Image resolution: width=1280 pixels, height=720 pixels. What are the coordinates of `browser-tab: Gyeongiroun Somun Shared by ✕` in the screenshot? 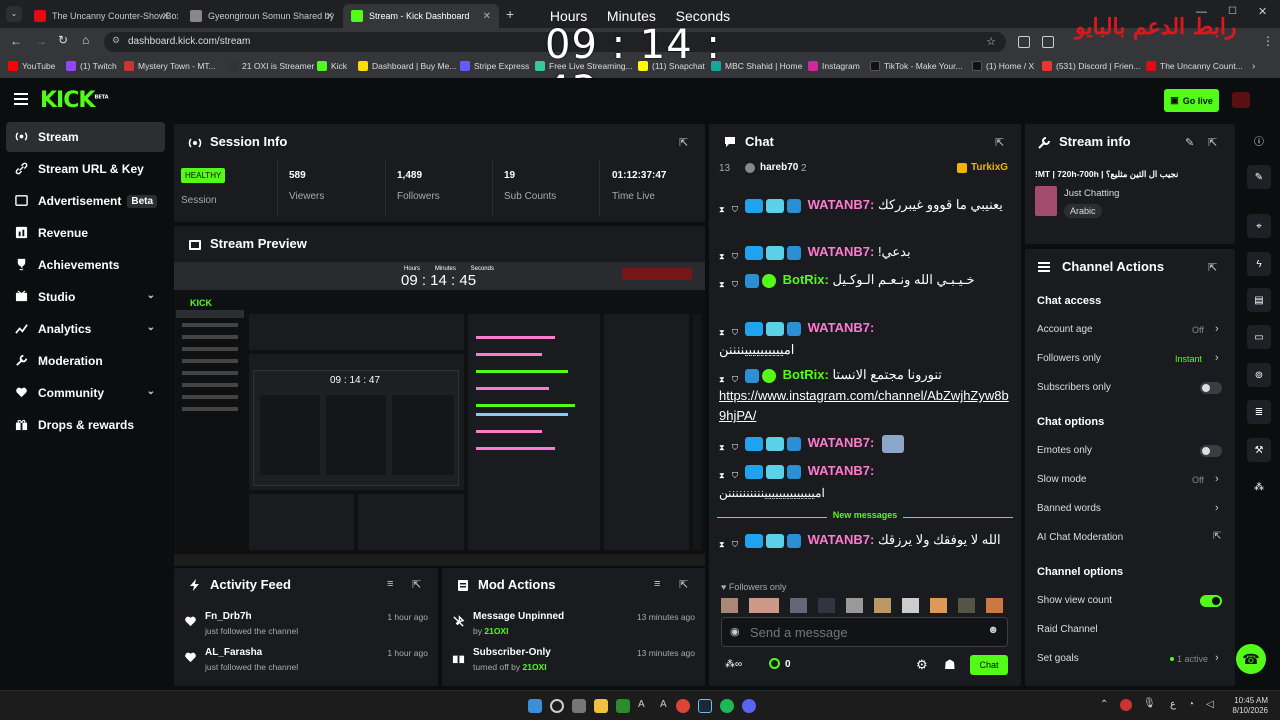 It's located at (262, 16).